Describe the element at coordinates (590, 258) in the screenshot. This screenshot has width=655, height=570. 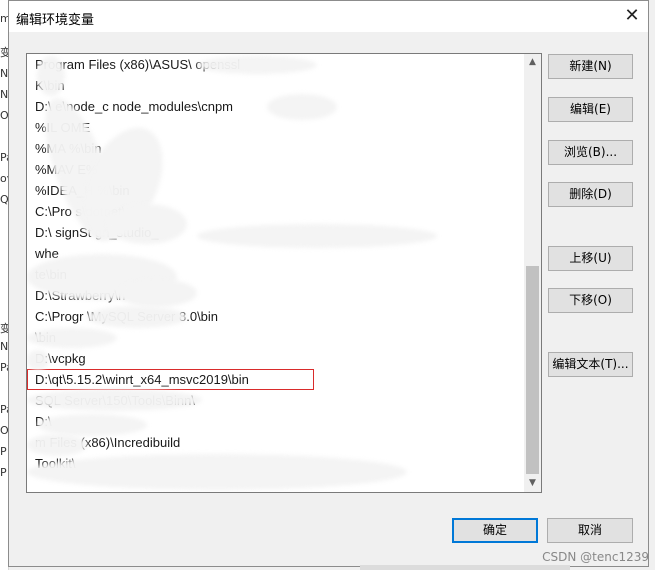
I see `move-up-button: 上移(U)` at that location.